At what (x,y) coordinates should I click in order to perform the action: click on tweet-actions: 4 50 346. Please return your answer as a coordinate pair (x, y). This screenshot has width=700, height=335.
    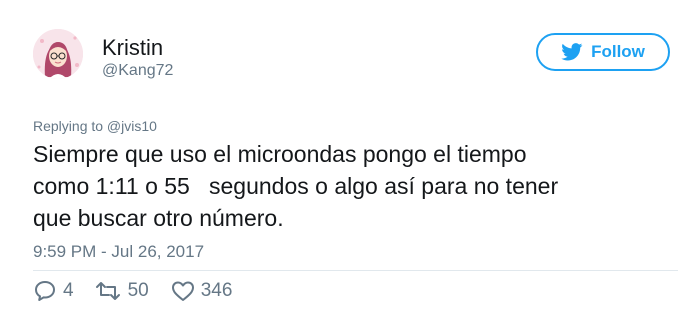
    Looking at the image, I should click on (132, 291).